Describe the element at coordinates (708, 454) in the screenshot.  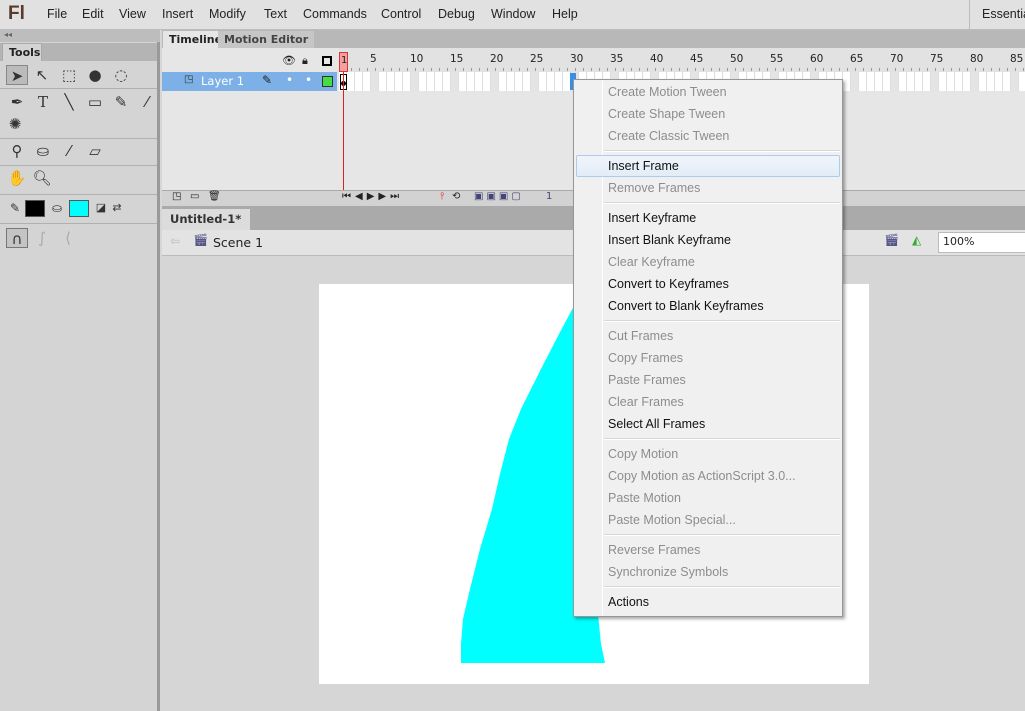
I see `menu-item-copy-motion: Copy Motion` at that location.